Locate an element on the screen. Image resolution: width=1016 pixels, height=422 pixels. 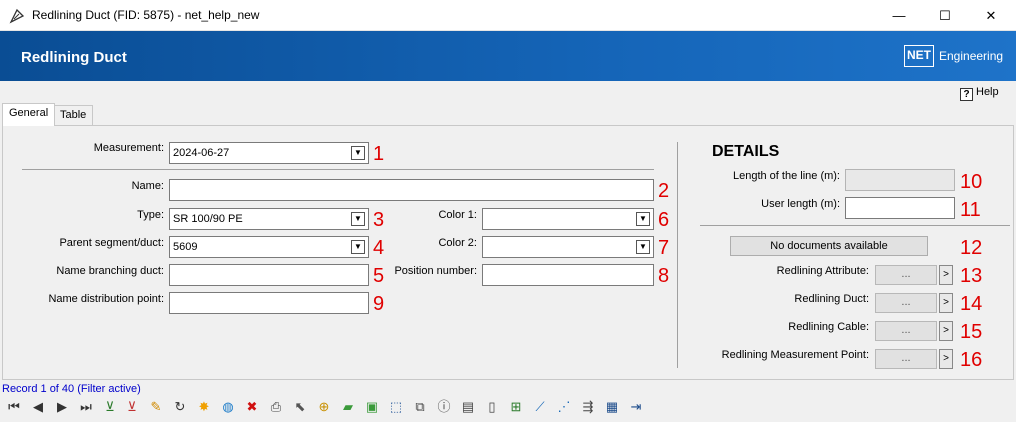
redlining-duct-label: Redlining Duct: is located at coordinates (831, 299).